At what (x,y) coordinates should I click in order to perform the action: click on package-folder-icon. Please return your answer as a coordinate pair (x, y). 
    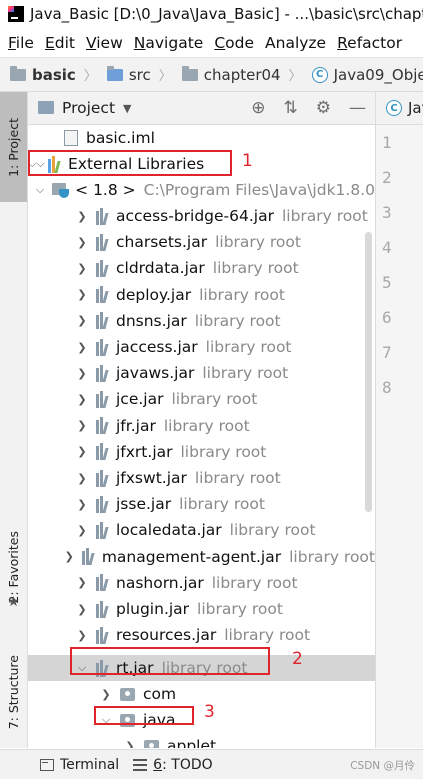
    Looking at the image, I should click on (189, 73).